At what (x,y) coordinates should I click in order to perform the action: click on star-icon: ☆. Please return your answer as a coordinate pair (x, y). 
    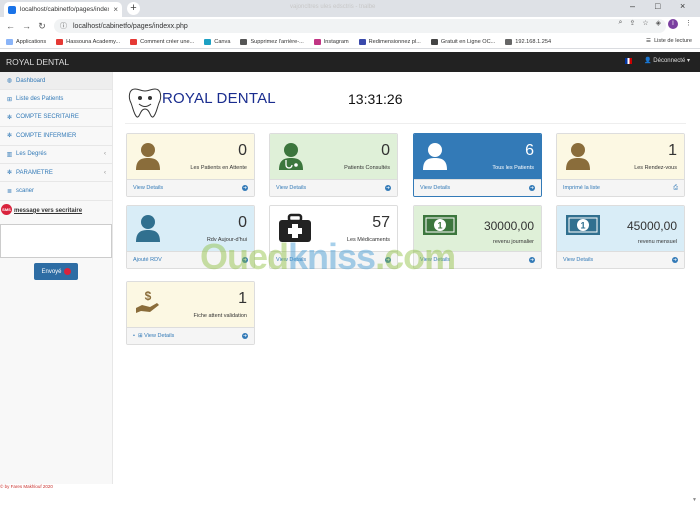
    Looking at the image, I should click on (645, 24).